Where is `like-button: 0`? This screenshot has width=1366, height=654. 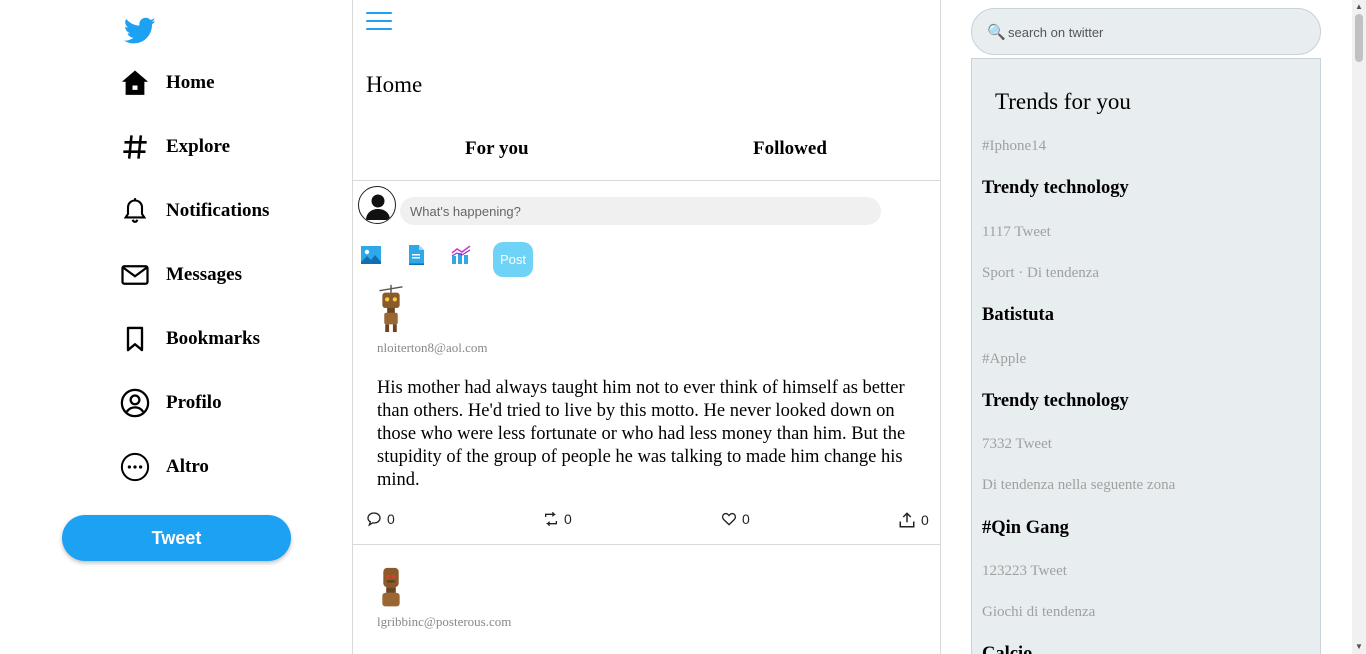
like-button: 0 is located at coordinates (735, 519).